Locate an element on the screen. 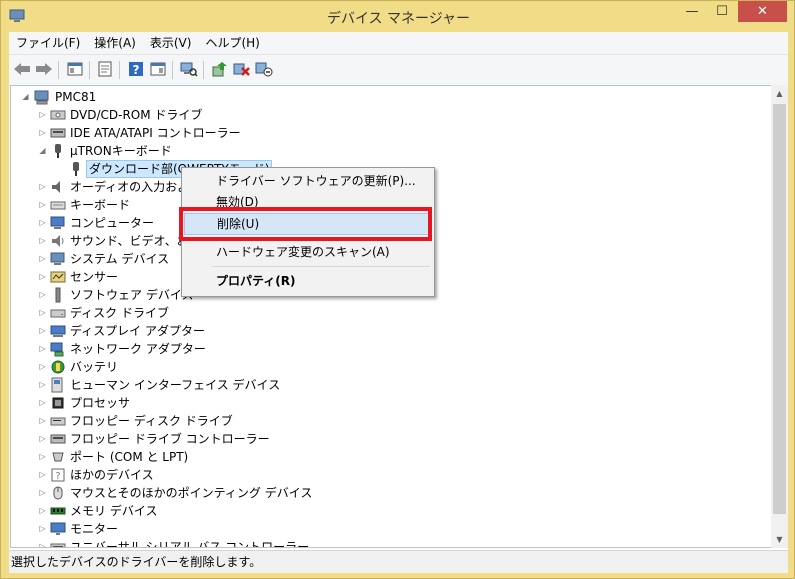  tree-item-label: フロッピー ドライブ コントローラー is located at coordinates (170, 439).